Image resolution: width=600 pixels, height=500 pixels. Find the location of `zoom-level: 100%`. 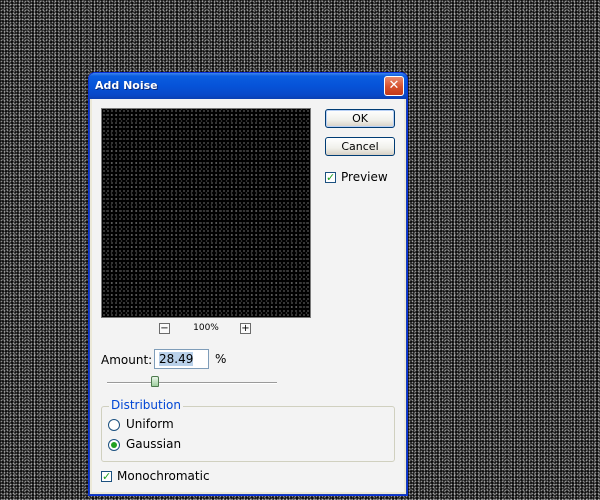

zoom-level: 100% is located at coordinates (206, 328).